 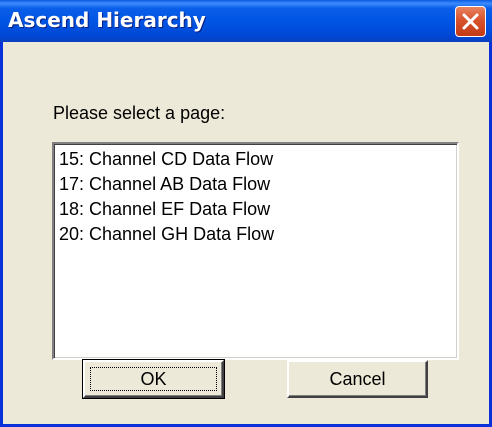 I want to click on window-title: Ascend Hierarchy, so click(x=107, y=20).